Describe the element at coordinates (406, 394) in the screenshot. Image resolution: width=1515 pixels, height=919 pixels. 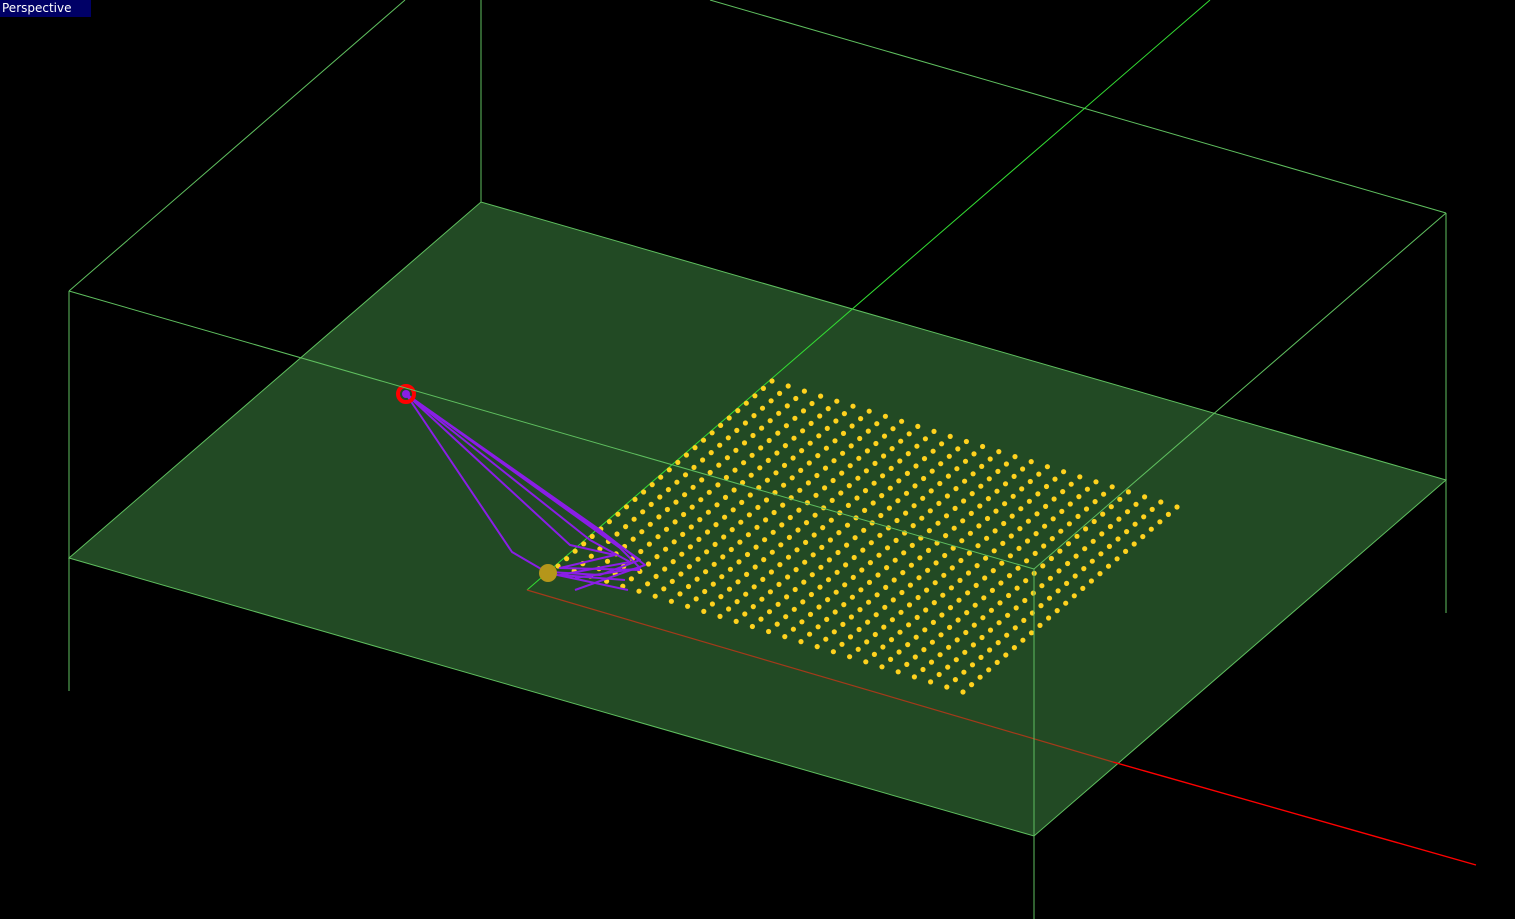
I see `start-marker-inner` at that location.